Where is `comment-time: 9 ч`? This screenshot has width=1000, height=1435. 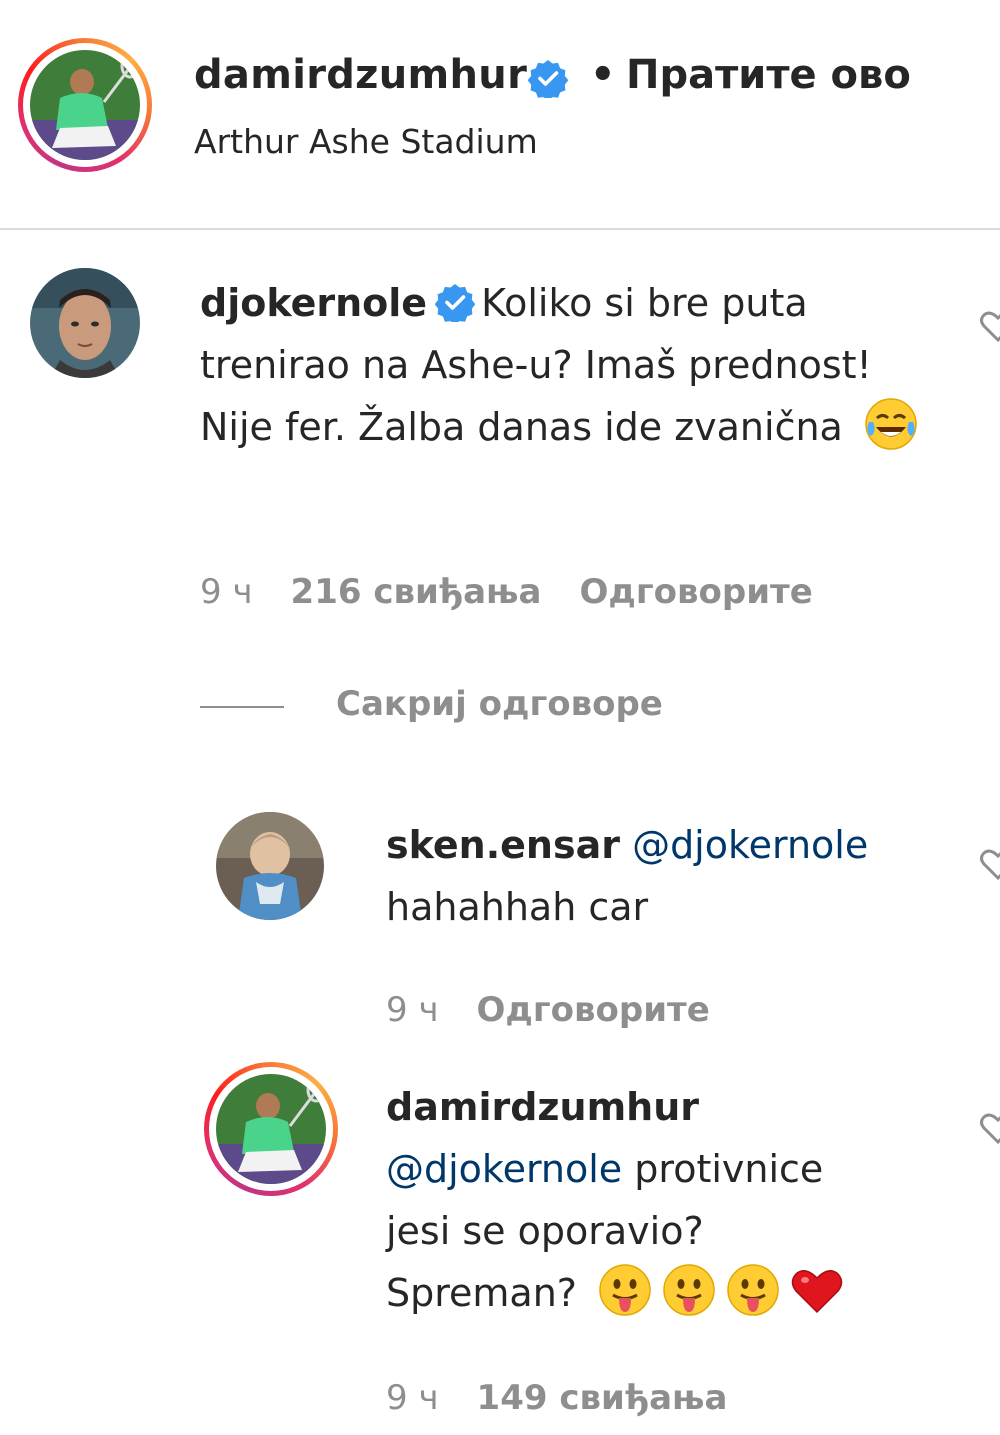
comment-time: 9 ч is located at coordinates (226, 592).